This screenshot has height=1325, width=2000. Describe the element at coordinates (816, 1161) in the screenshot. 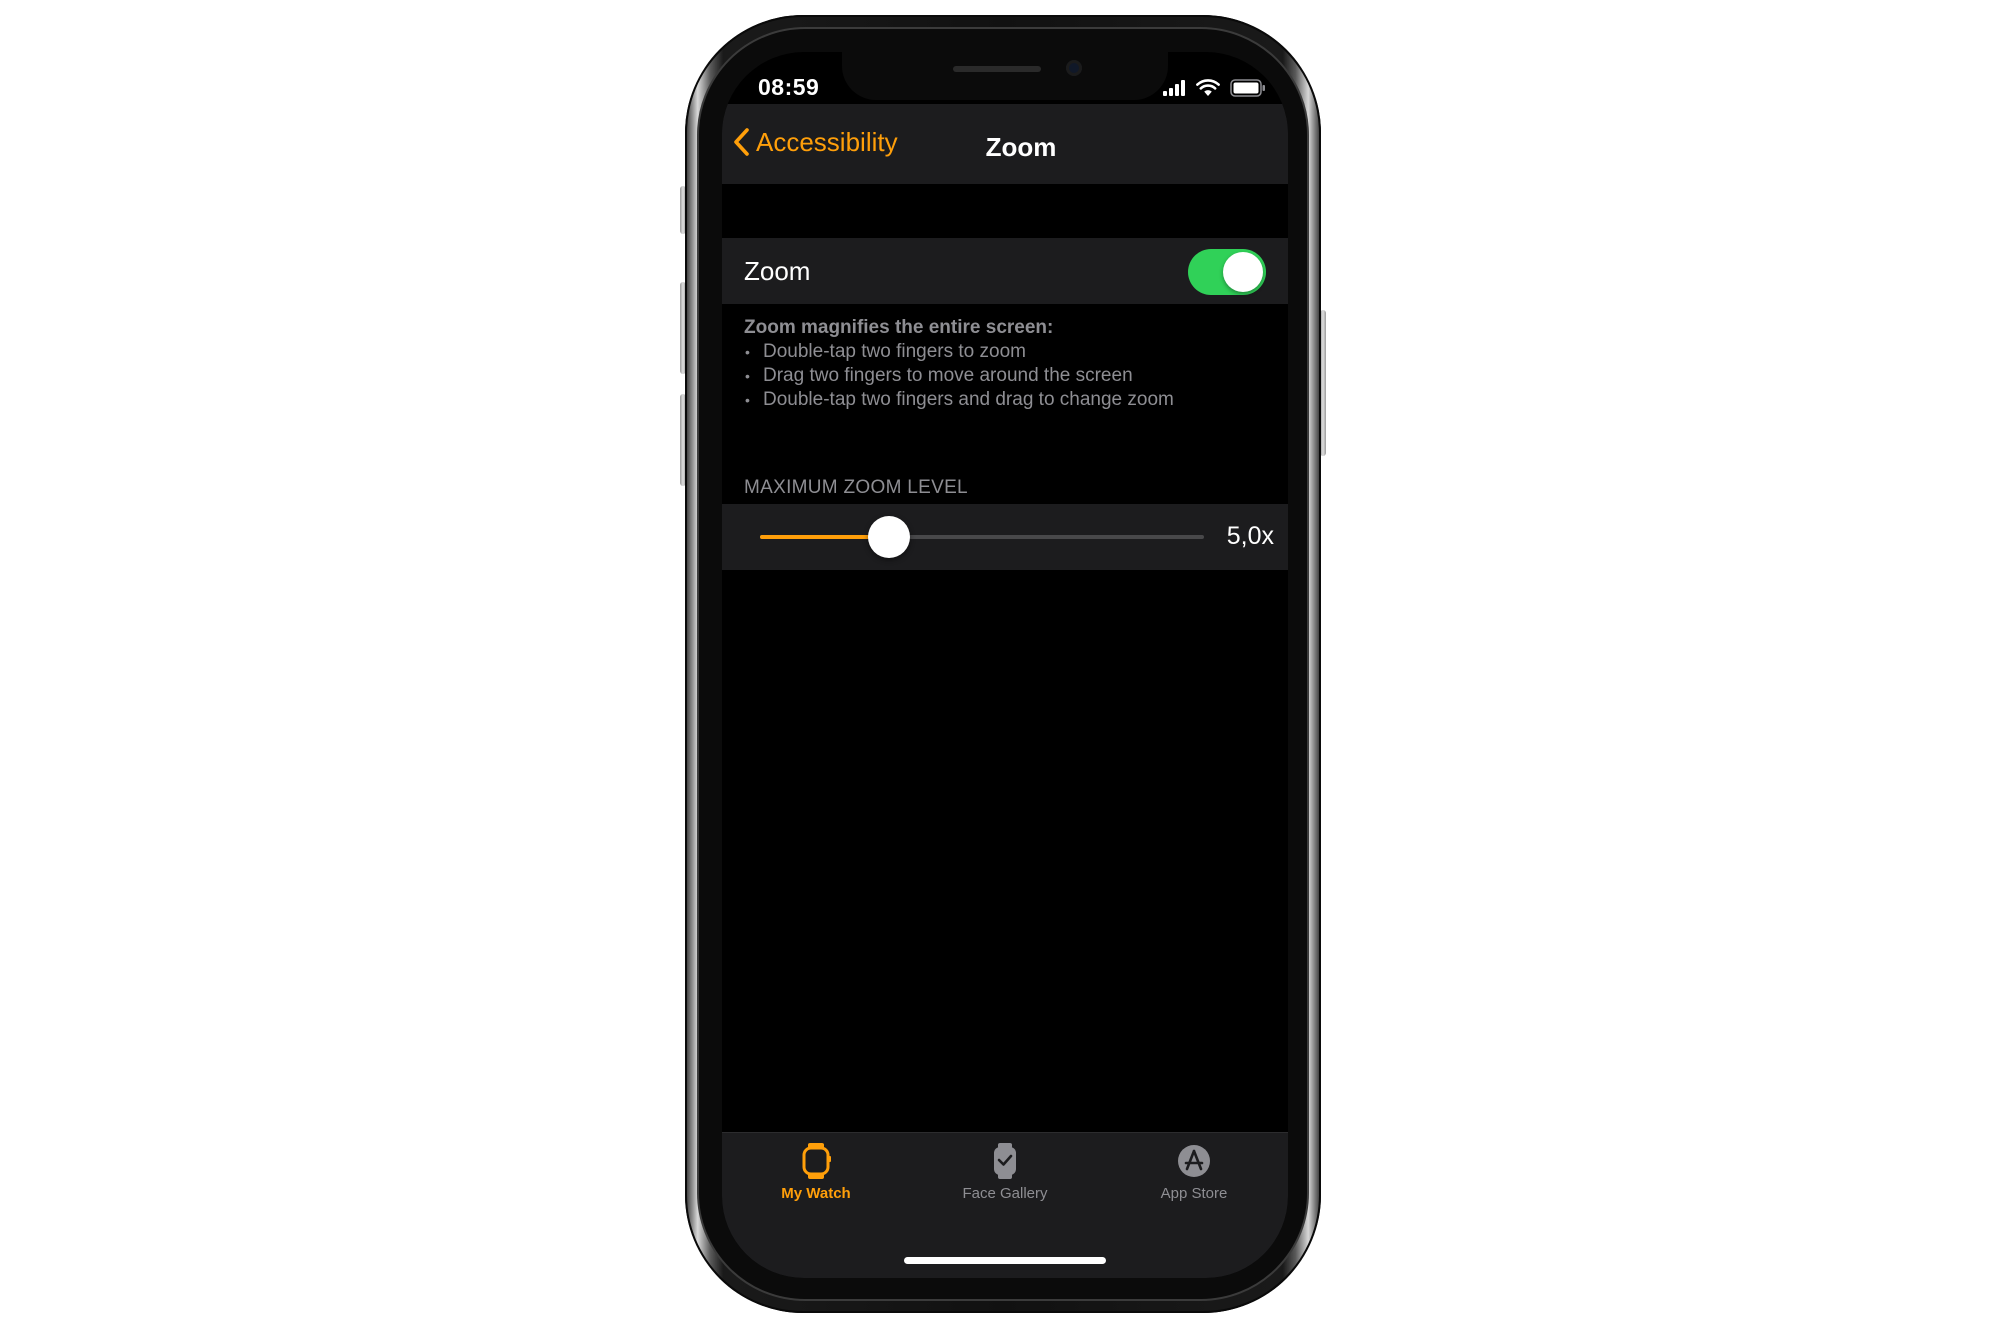

I see `watch-icon` at that location.